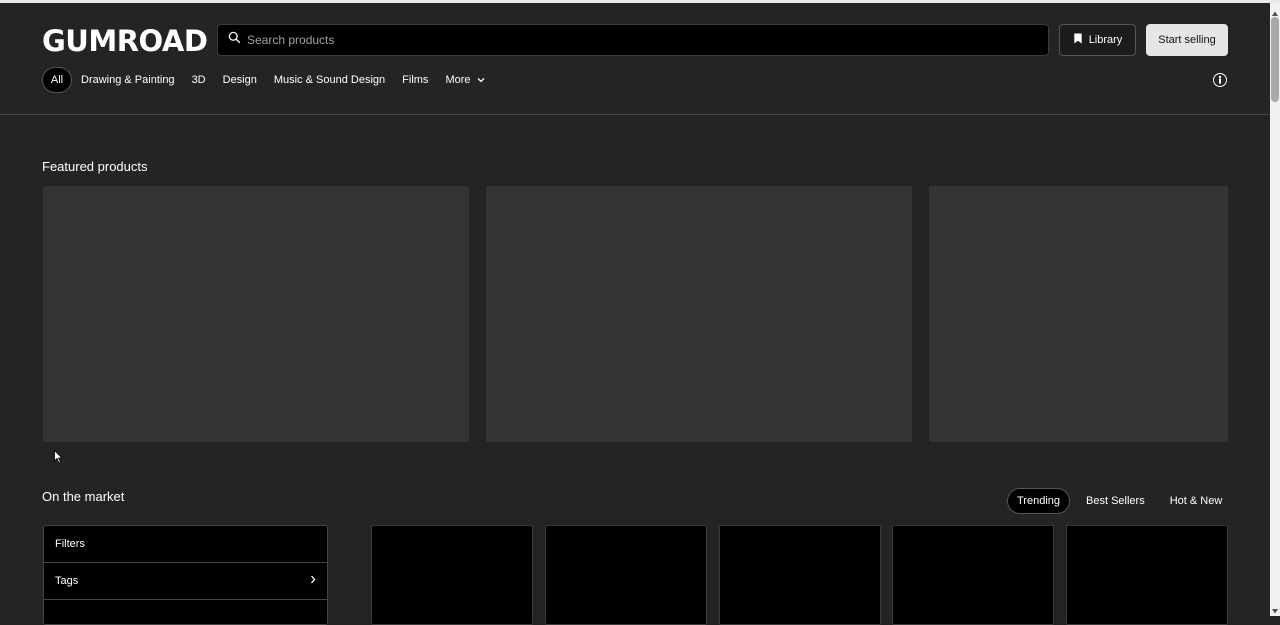  Describe the element at coordinates (313, 581) in the screenshot. I see `chevron-right-icon` at that location.